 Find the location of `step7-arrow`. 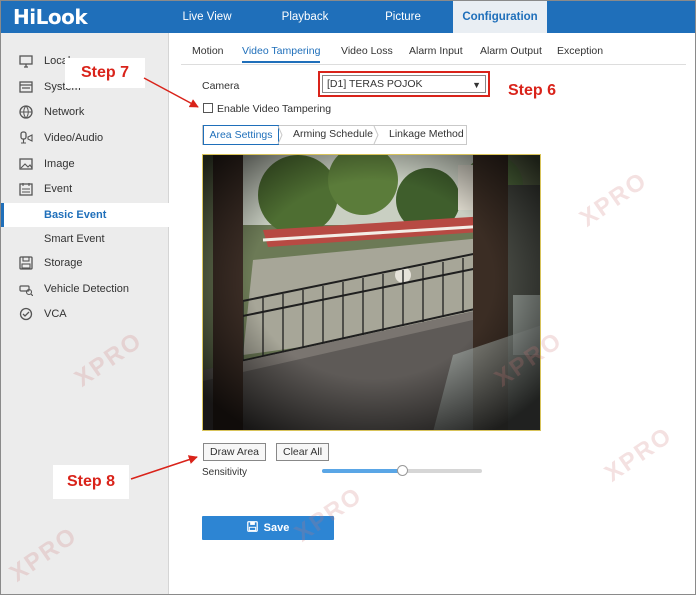

step7-arrow is located at coordinates (171, 92).